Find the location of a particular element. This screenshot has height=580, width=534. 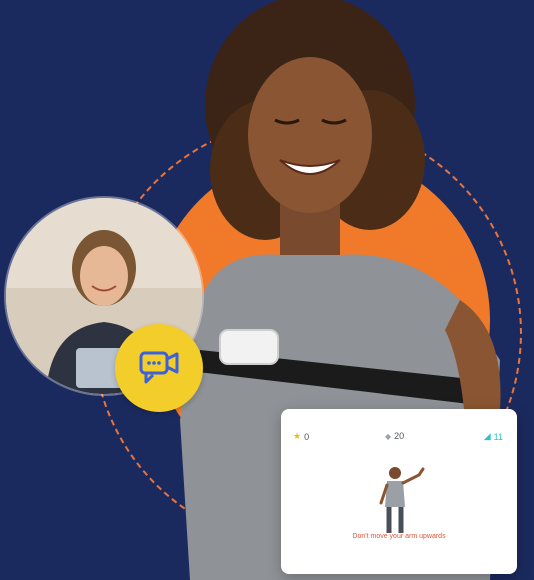

exercise-figure-icon is located at coordinates (402, 500).